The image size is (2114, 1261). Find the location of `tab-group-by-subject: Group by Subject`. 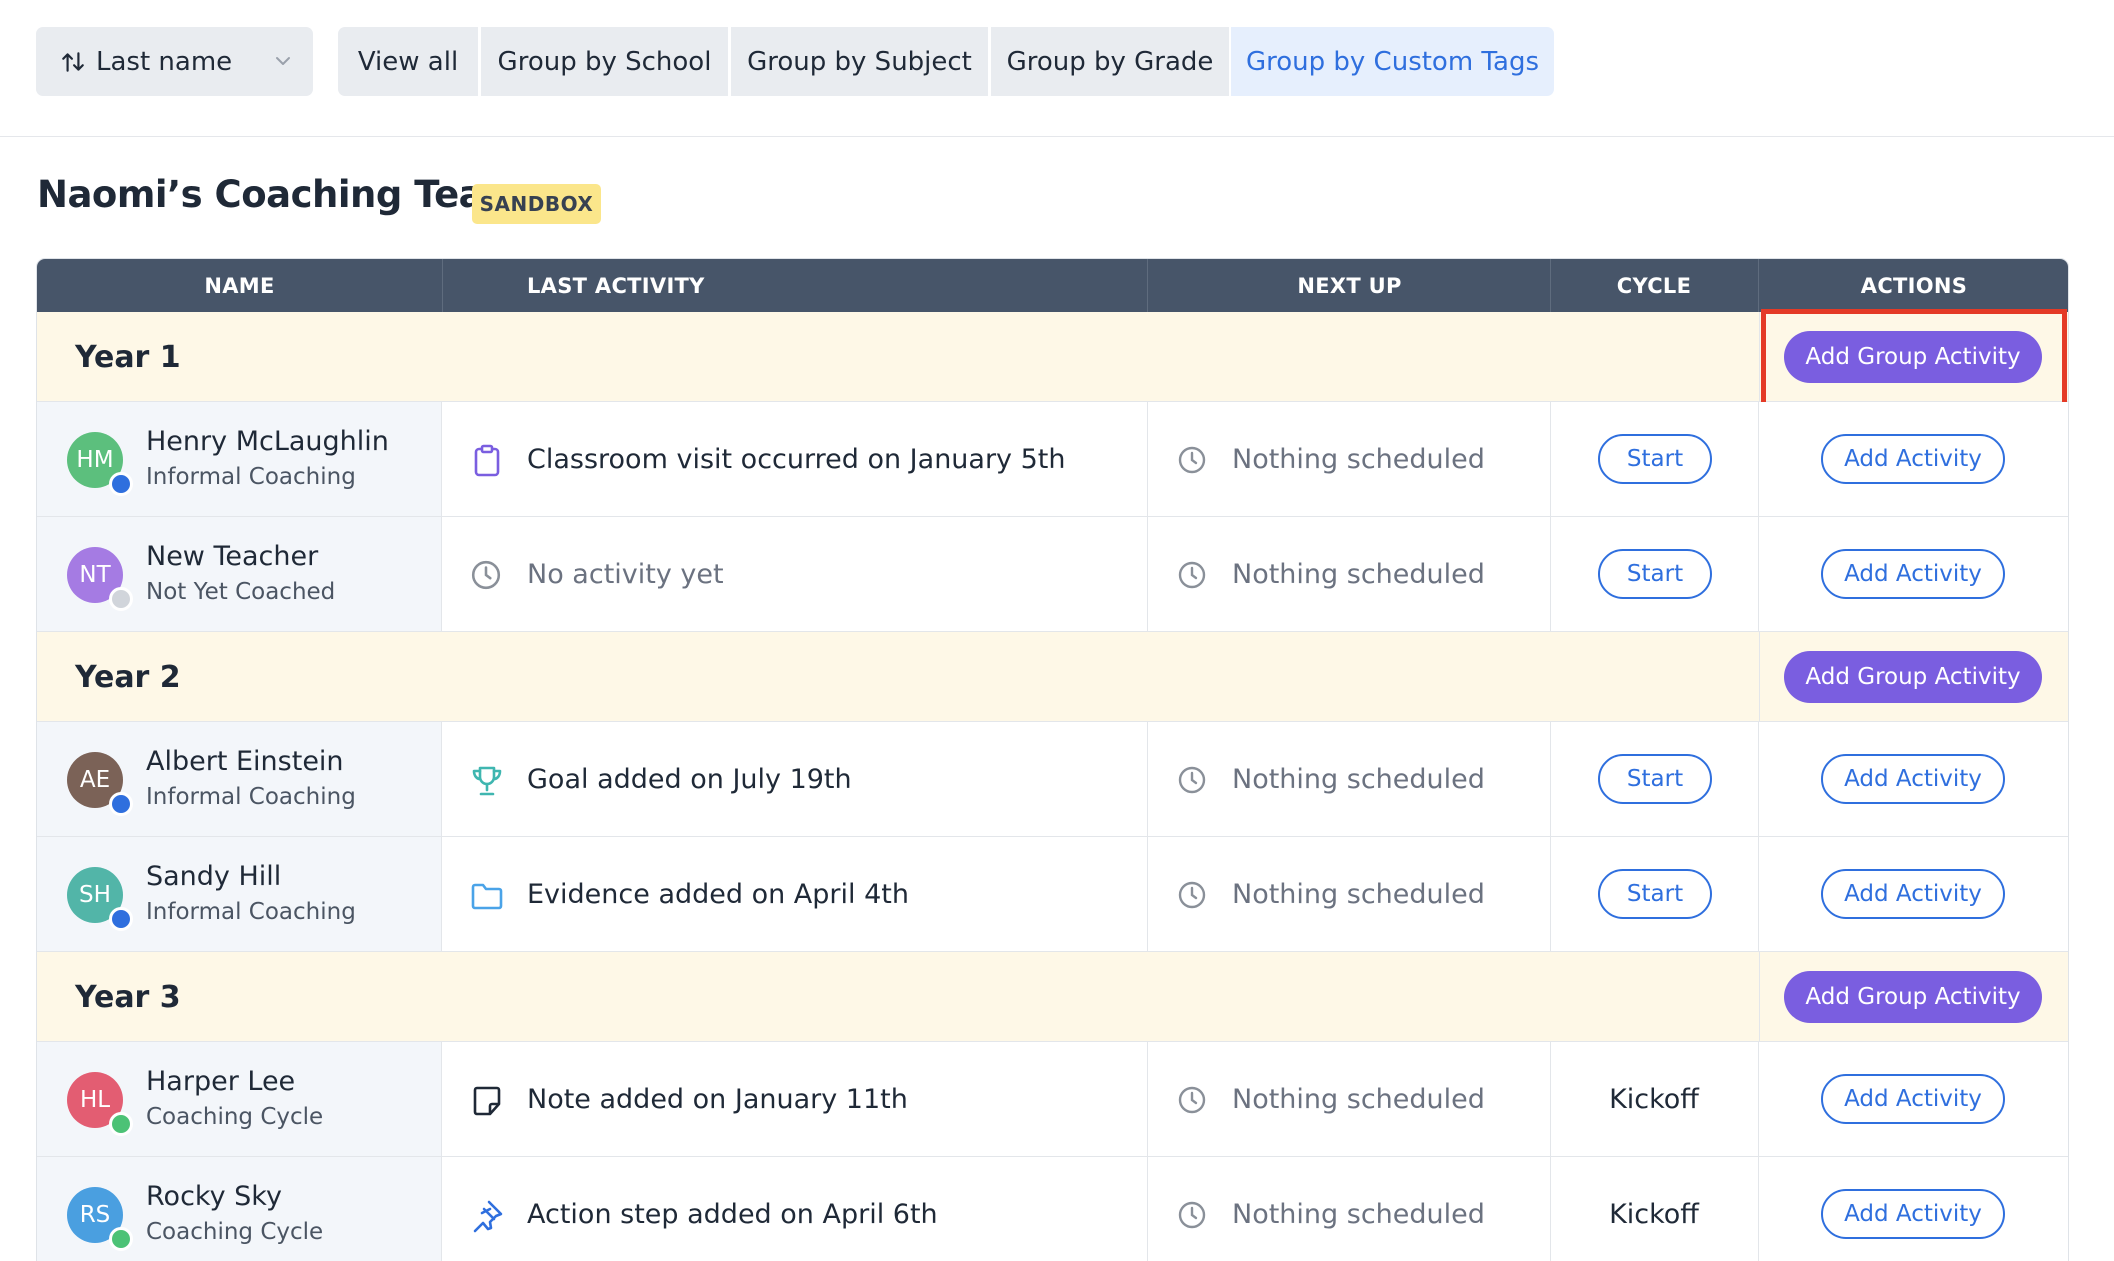

tab-group-by-subject: Group by Subject is located at coordinates (859, 61).